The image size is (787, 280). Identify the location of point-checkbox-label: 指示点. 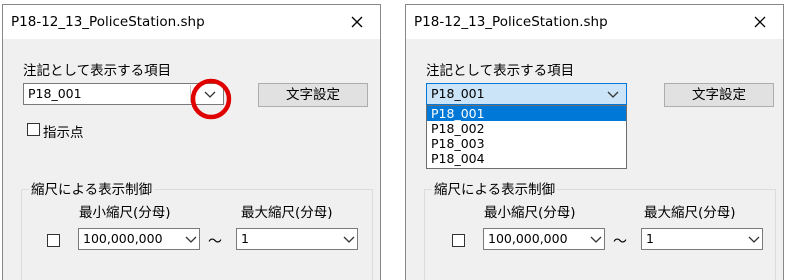
(63, 133).